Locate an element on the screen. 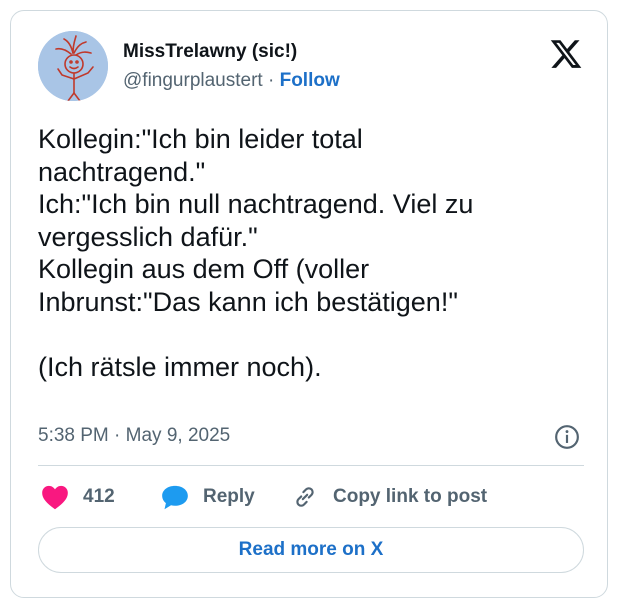 The image size is (620, 610). copy-link-label: Copy link to post is located at coordinates (410, 496).